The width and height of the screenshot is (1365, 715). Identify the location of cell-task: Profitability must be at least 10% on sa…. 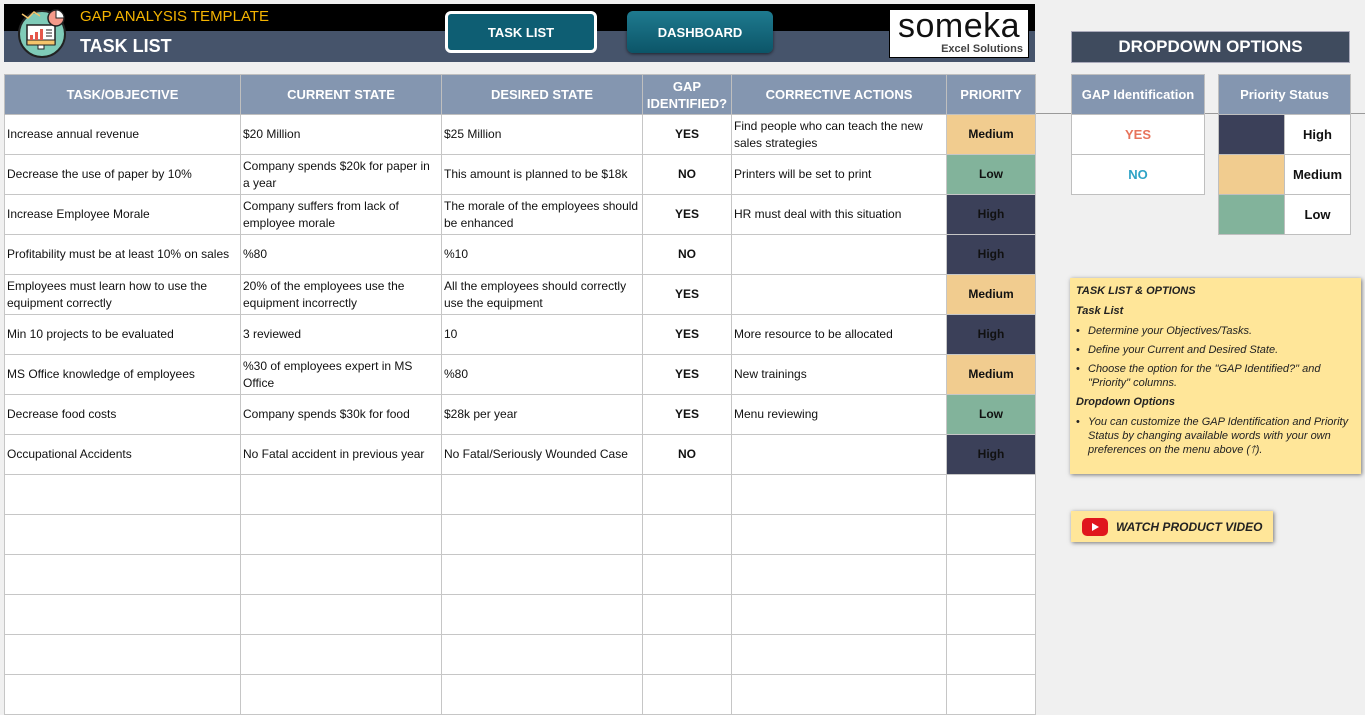
(122, 254).